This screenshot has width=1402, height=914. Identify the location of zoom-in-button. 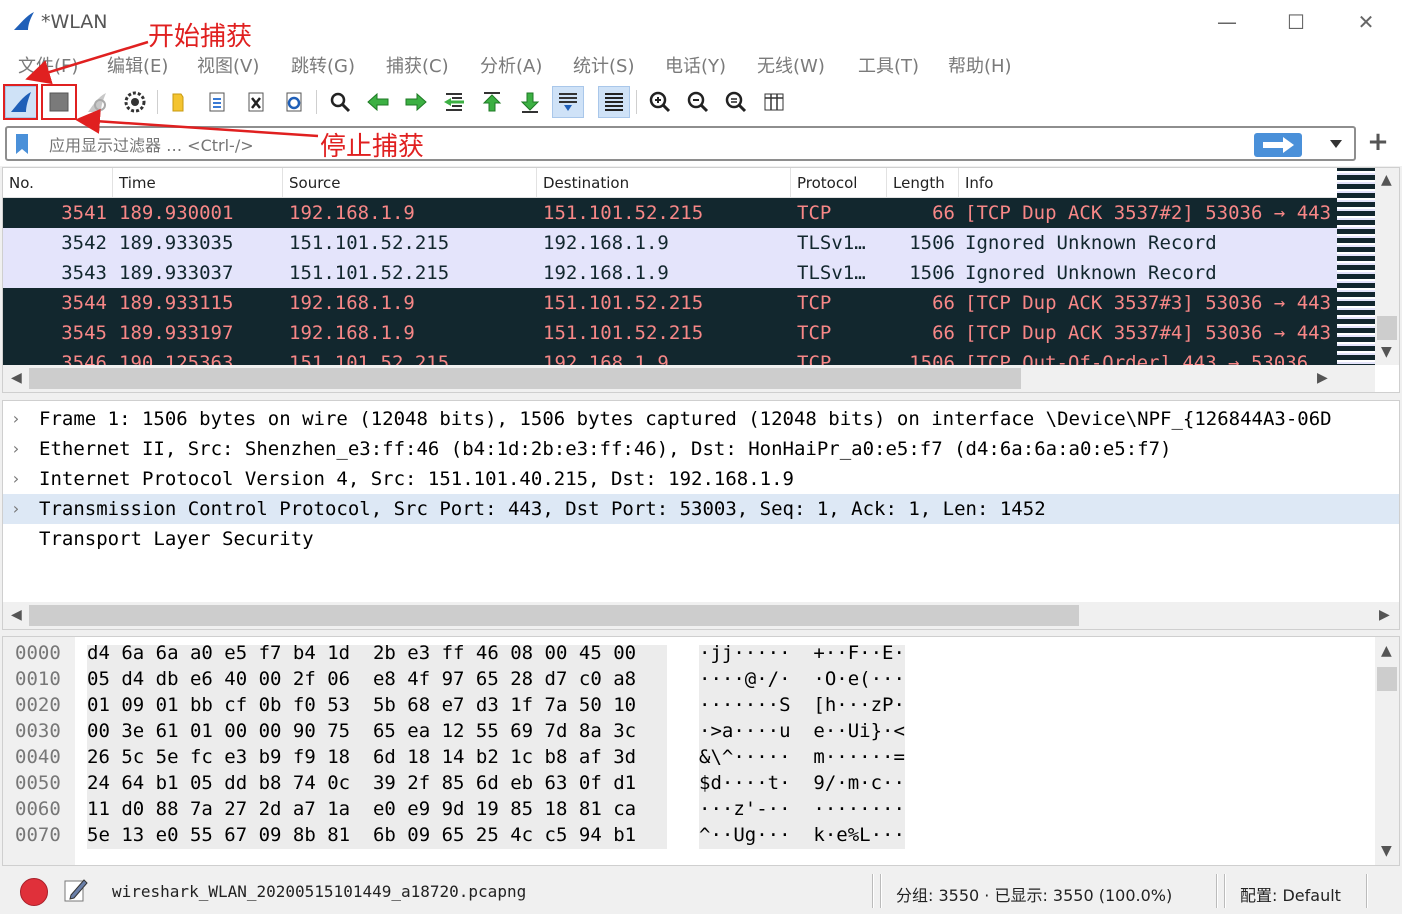
(660, 102).